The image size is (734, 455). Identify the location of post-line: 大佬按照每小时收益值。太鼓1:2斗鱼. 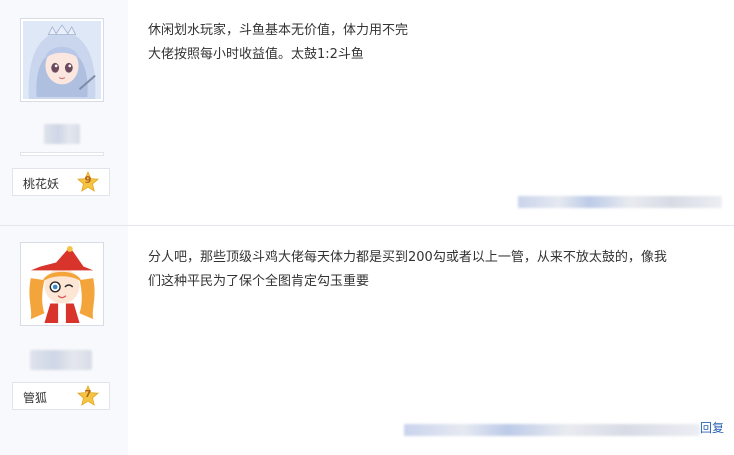
(256, 54).